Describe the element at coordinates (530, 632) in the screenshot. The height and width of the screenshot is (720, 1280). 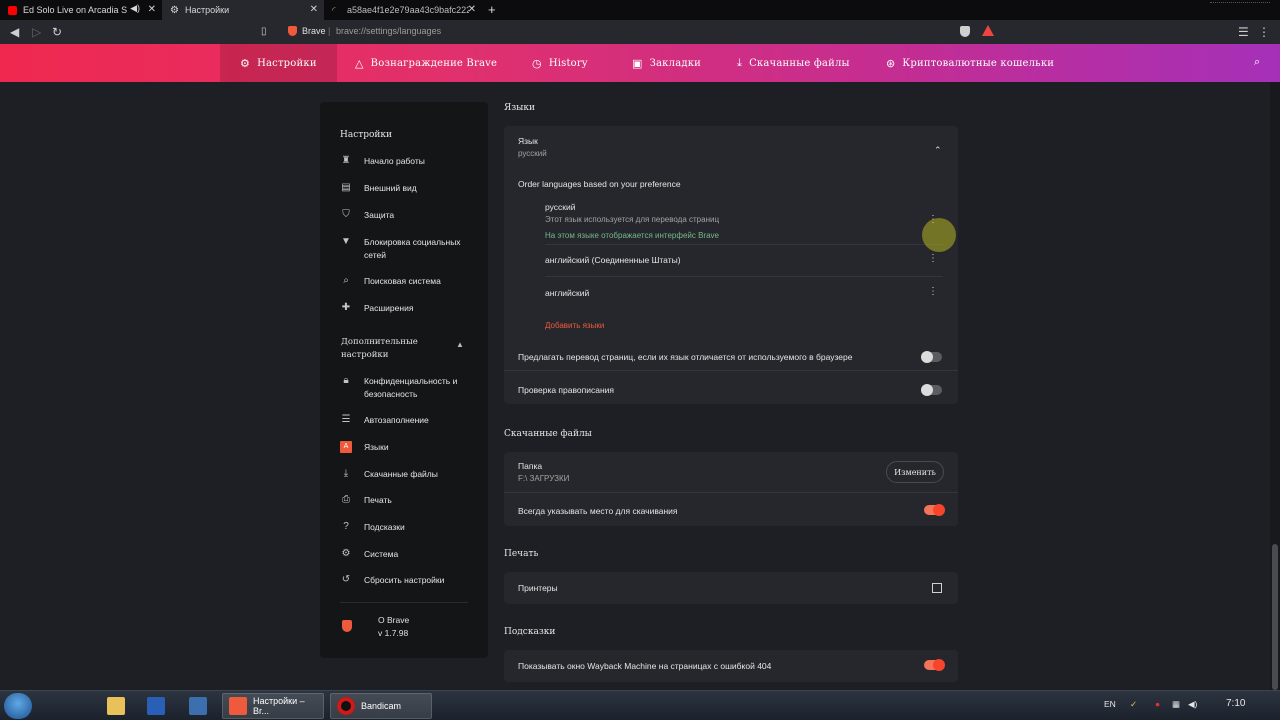
I see `section-title-suggest: Подсказки` at that location.